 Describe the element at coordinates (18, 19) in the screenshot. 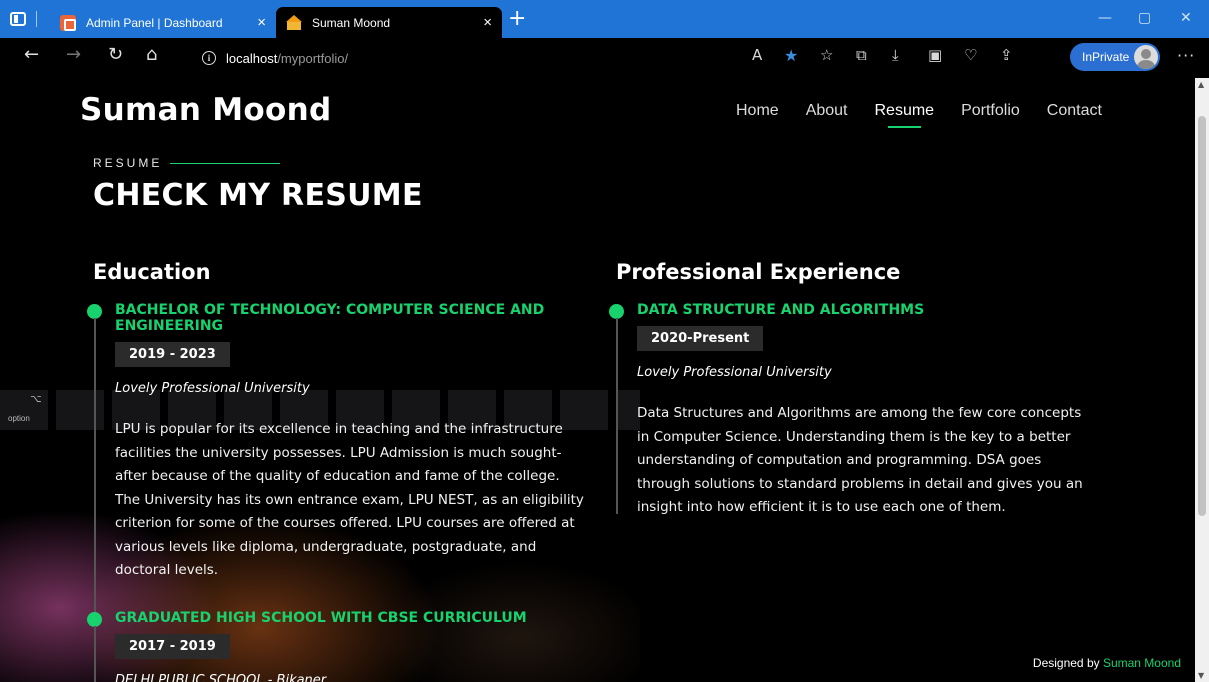

I see `tab-actions-icon` at that location.